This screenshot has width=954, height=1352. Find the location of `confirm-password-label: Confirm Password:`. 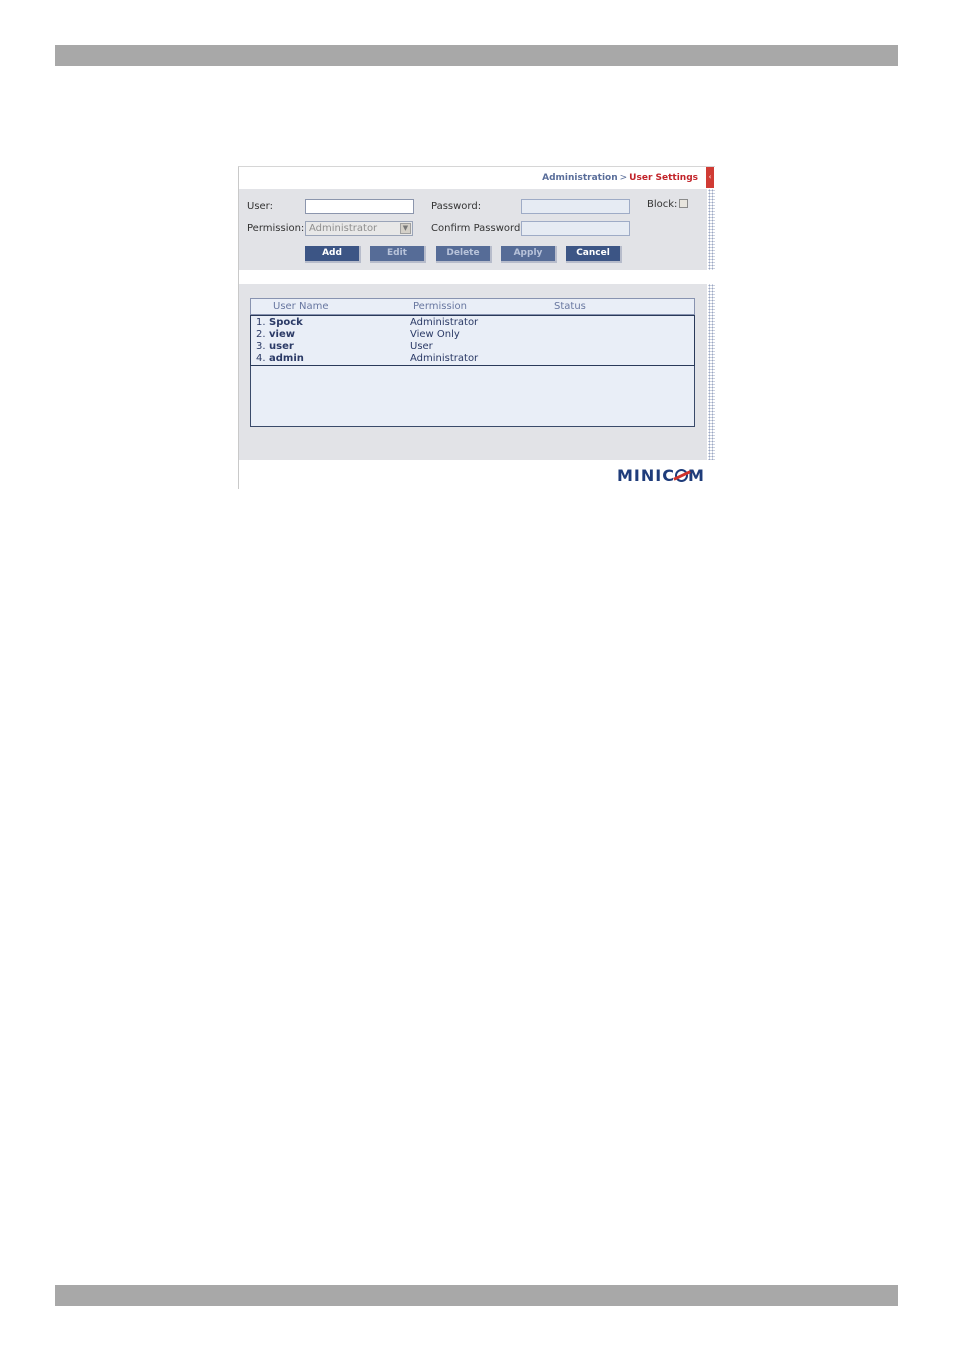

confirm-password-label: Confirm Password: is located at coordinates (477, 228).